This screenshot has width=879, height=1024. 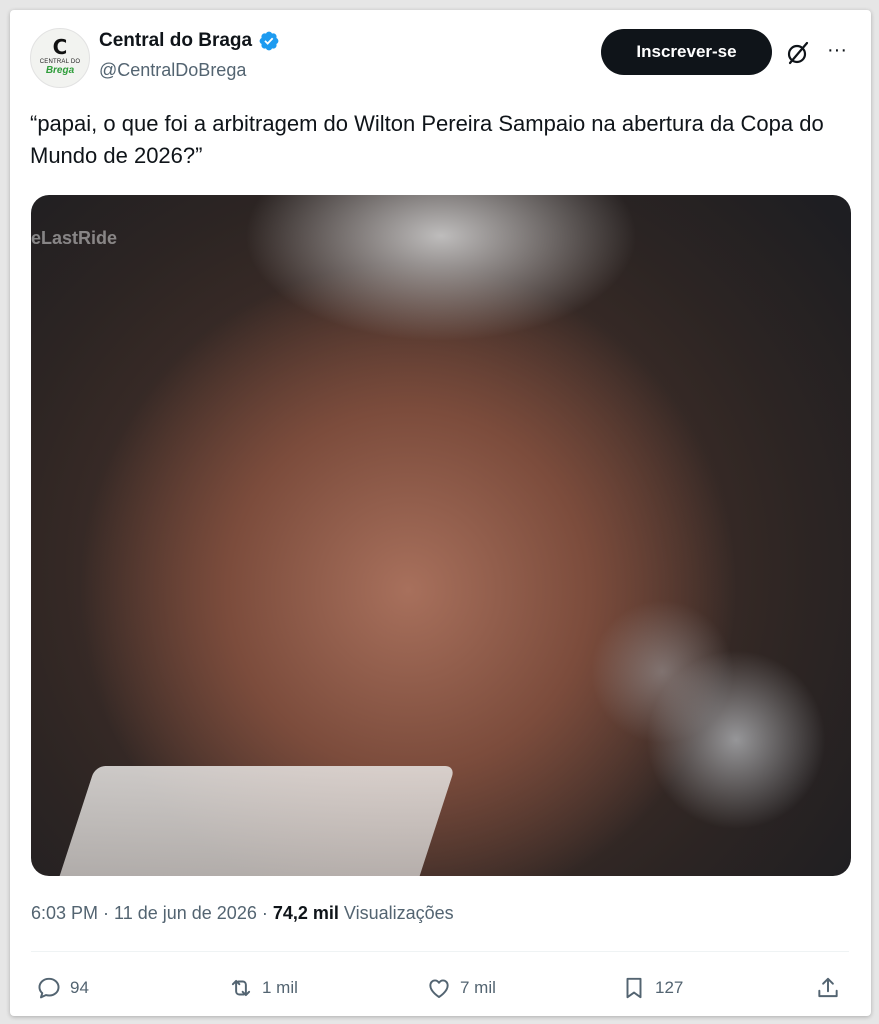 I want to click on author-name-row: Central do Braga, so click(x=189, y=41).